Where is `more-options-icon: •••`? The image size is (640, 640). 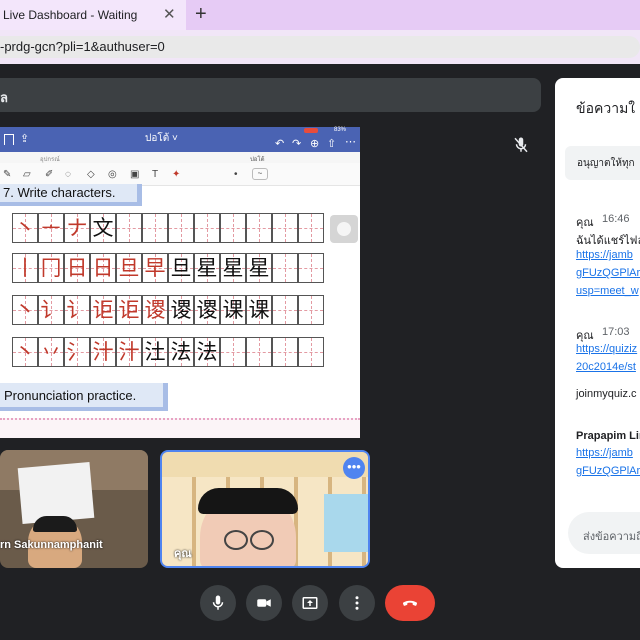 more-options-icon: ••• is located at coordinates (354, 468).